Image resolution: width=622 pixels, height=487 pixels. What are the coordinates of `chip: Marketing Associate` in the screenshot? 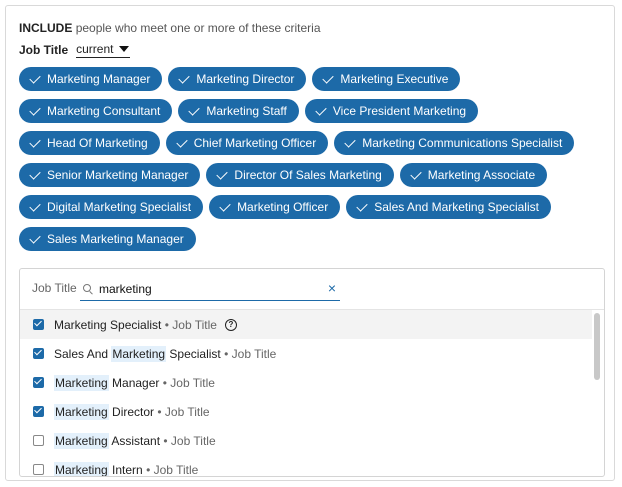 It's located at (473, 175).